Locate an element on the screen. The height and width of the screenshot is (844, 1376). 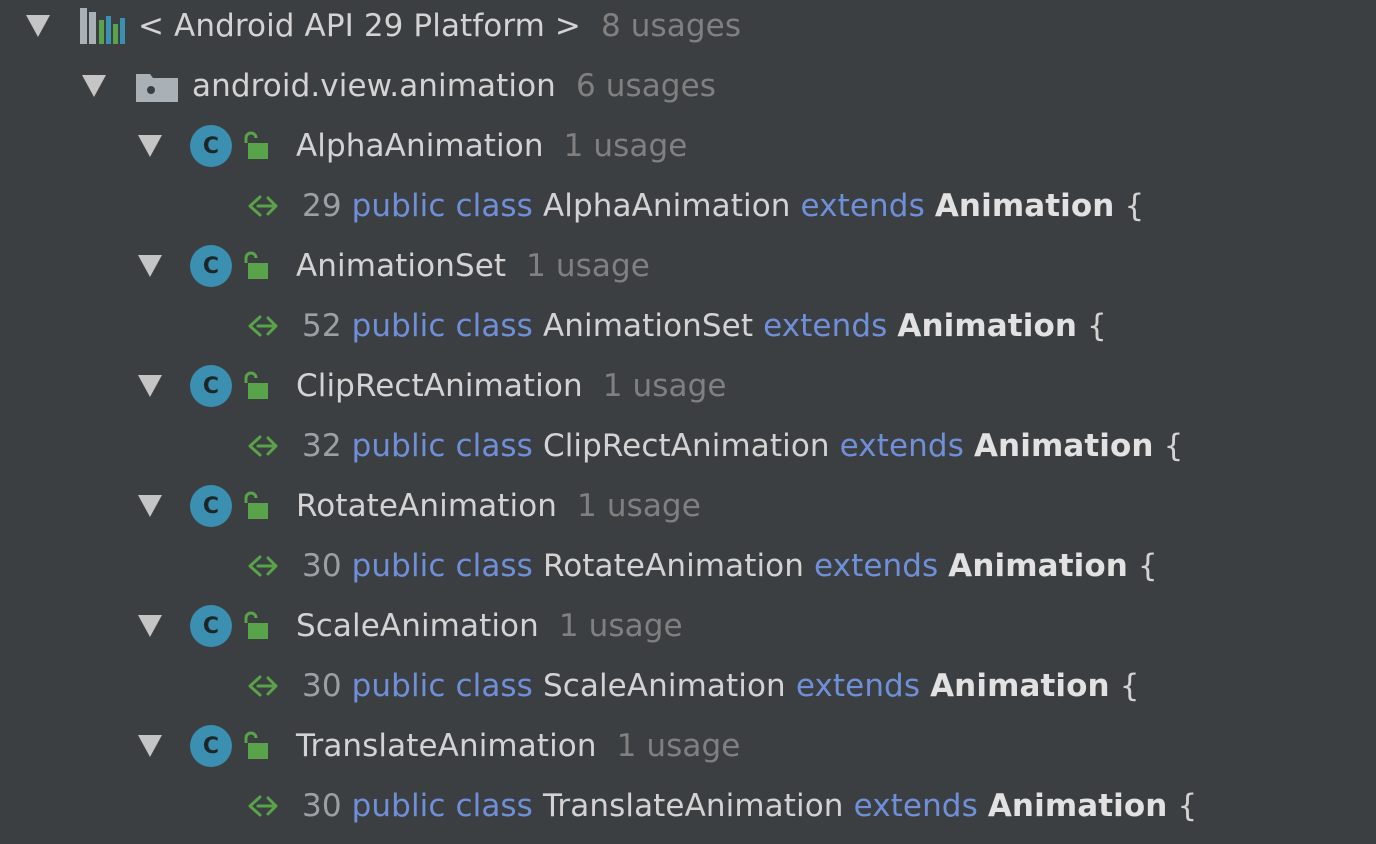
line-number: 29 is located at coordinates (322, 206).